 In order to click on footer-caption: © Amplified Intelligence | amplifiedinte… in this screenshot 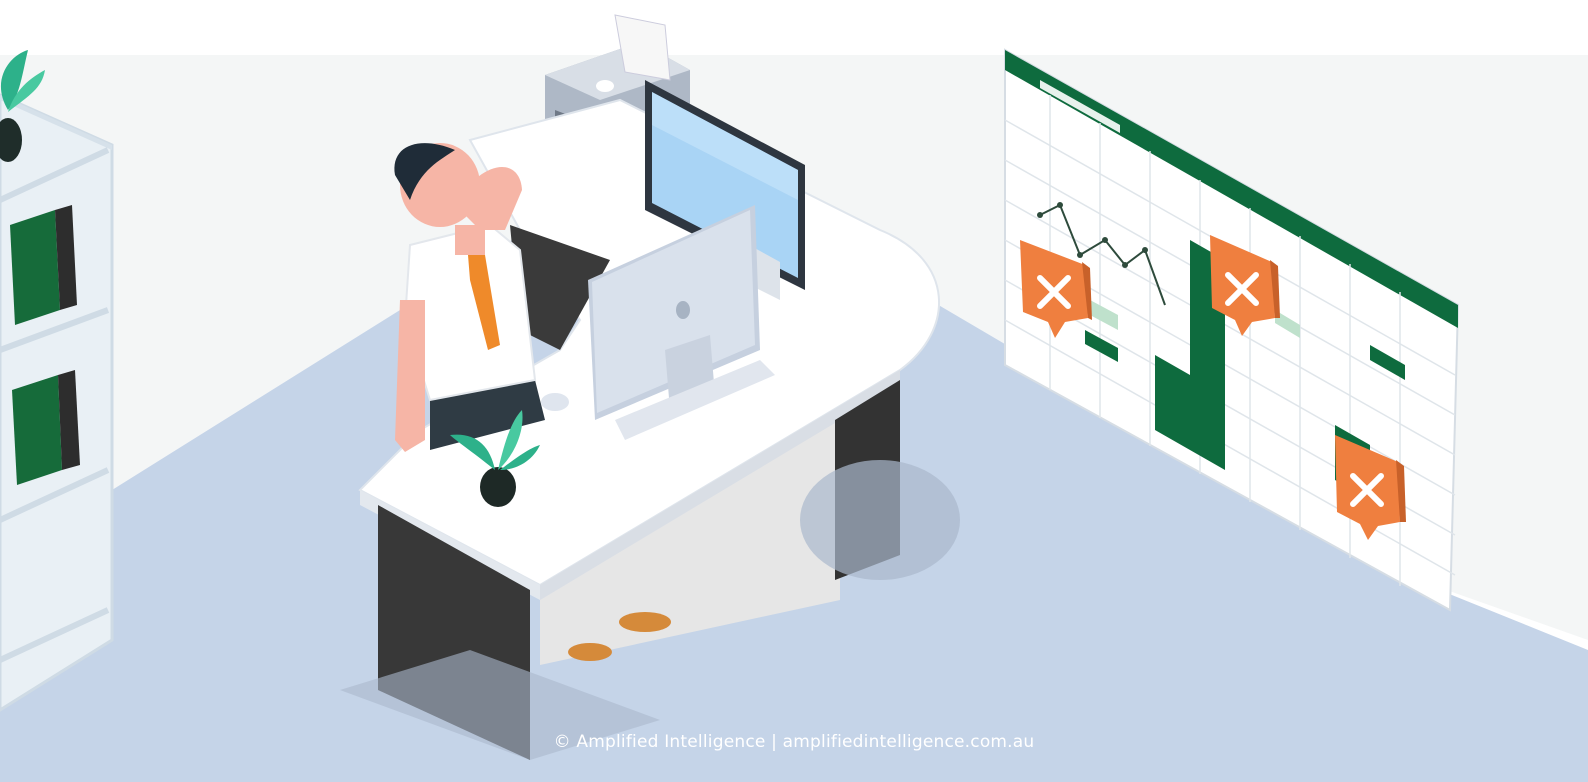, I will do `click(794, 744)`.